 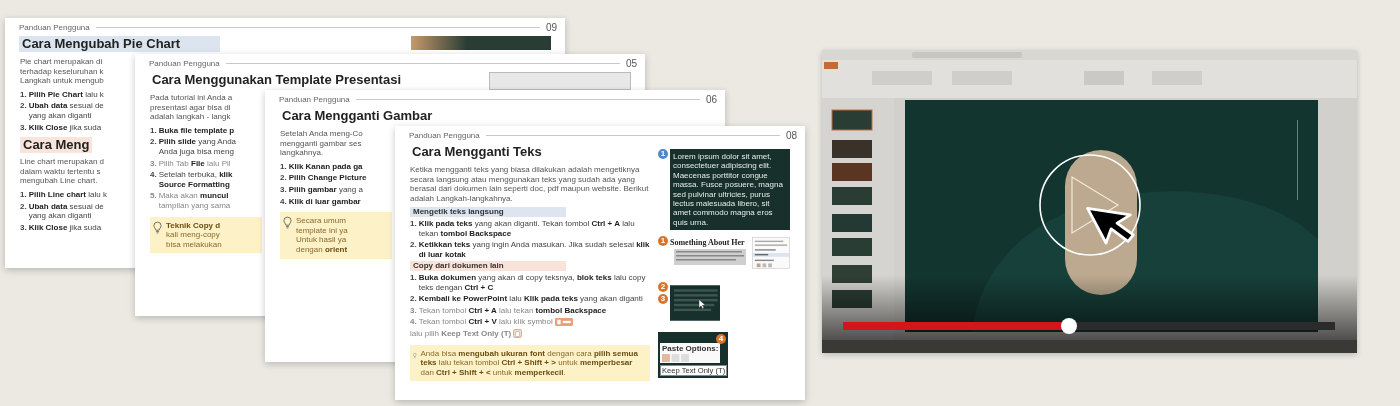 I want to click on page-number: 06, so click(x=711, y=99).